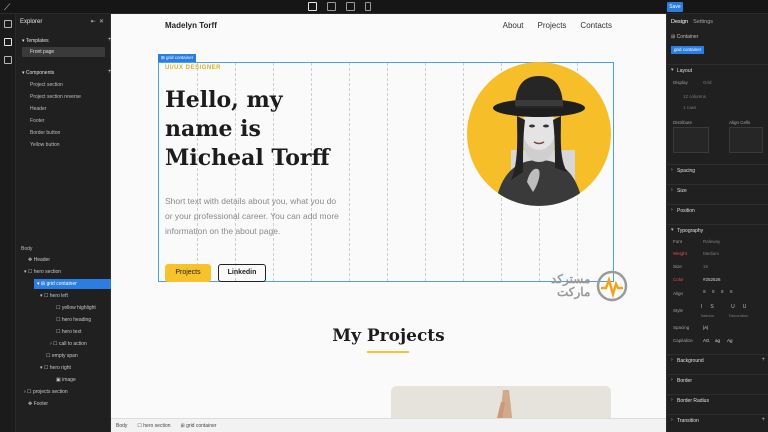 The height and width of the screenshot is (432, 768). I want to click on tab-settings: Settings, so click(703, 22).